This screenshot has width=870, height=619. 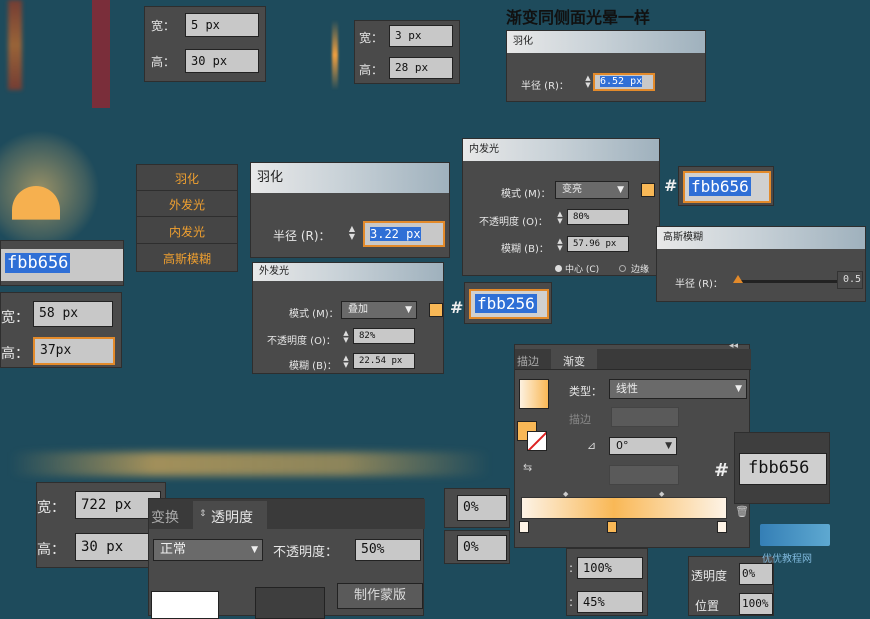 What do you see at coordinates (61, 330) in the screenshot?
I see `size-panel-c: 宽： 58 px 高： 37px` at bounding box center [61, 330].